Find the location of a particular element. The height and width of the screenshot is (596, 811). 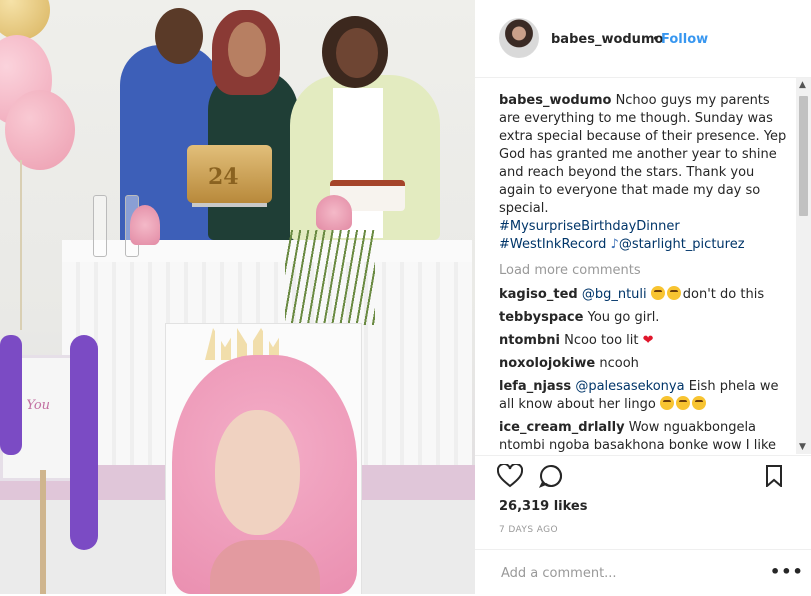

person-father-head is located at coordinates (179, 36).